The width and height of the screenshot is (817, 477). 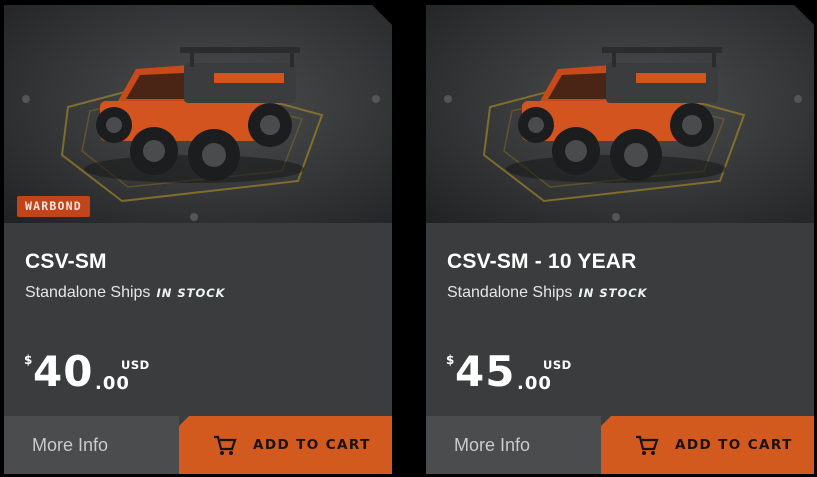 What do you see at coordinates (542, 262) in the screenshot?
I see `product-name: CSV-SM - 10 YEAR` at bounding box center [542, 262].